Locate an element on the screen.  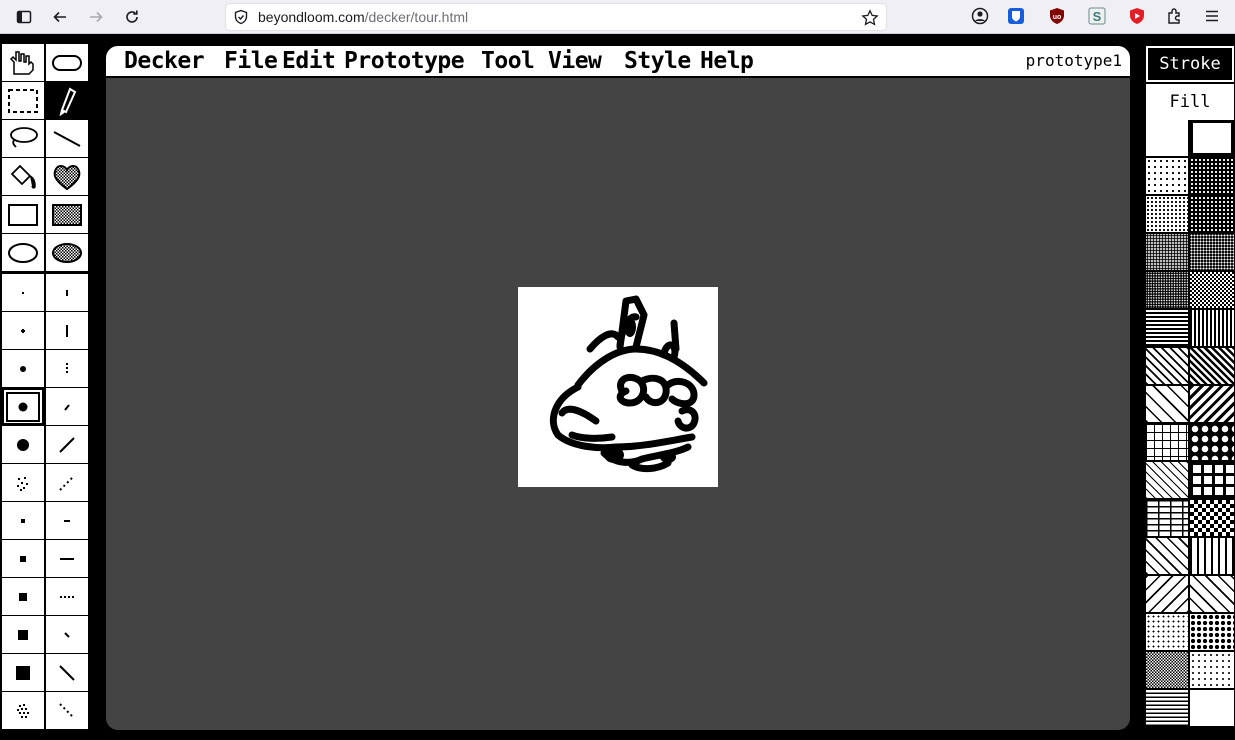
brush-vline-1-icon is located at coordinates (67, 292).